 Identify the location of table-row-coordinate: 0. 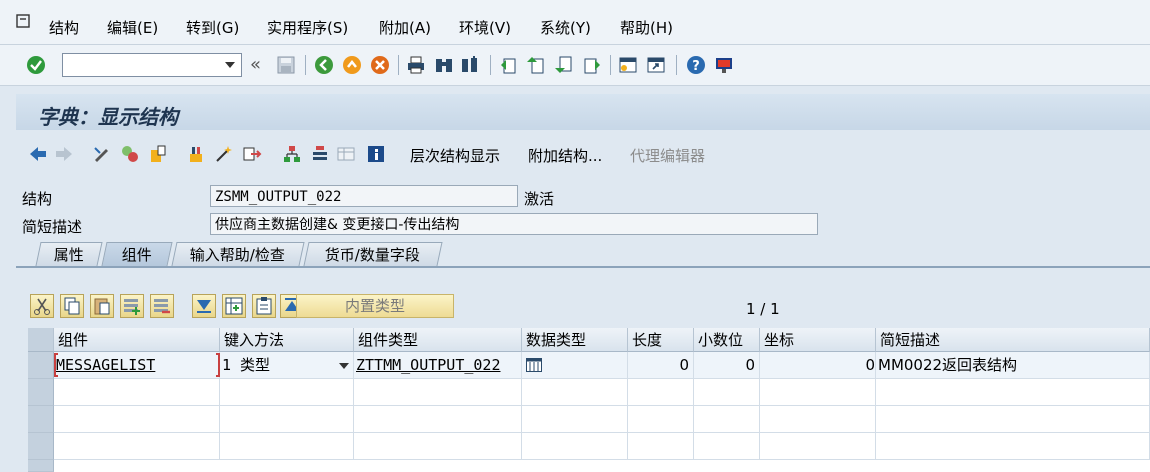
(818, 365).